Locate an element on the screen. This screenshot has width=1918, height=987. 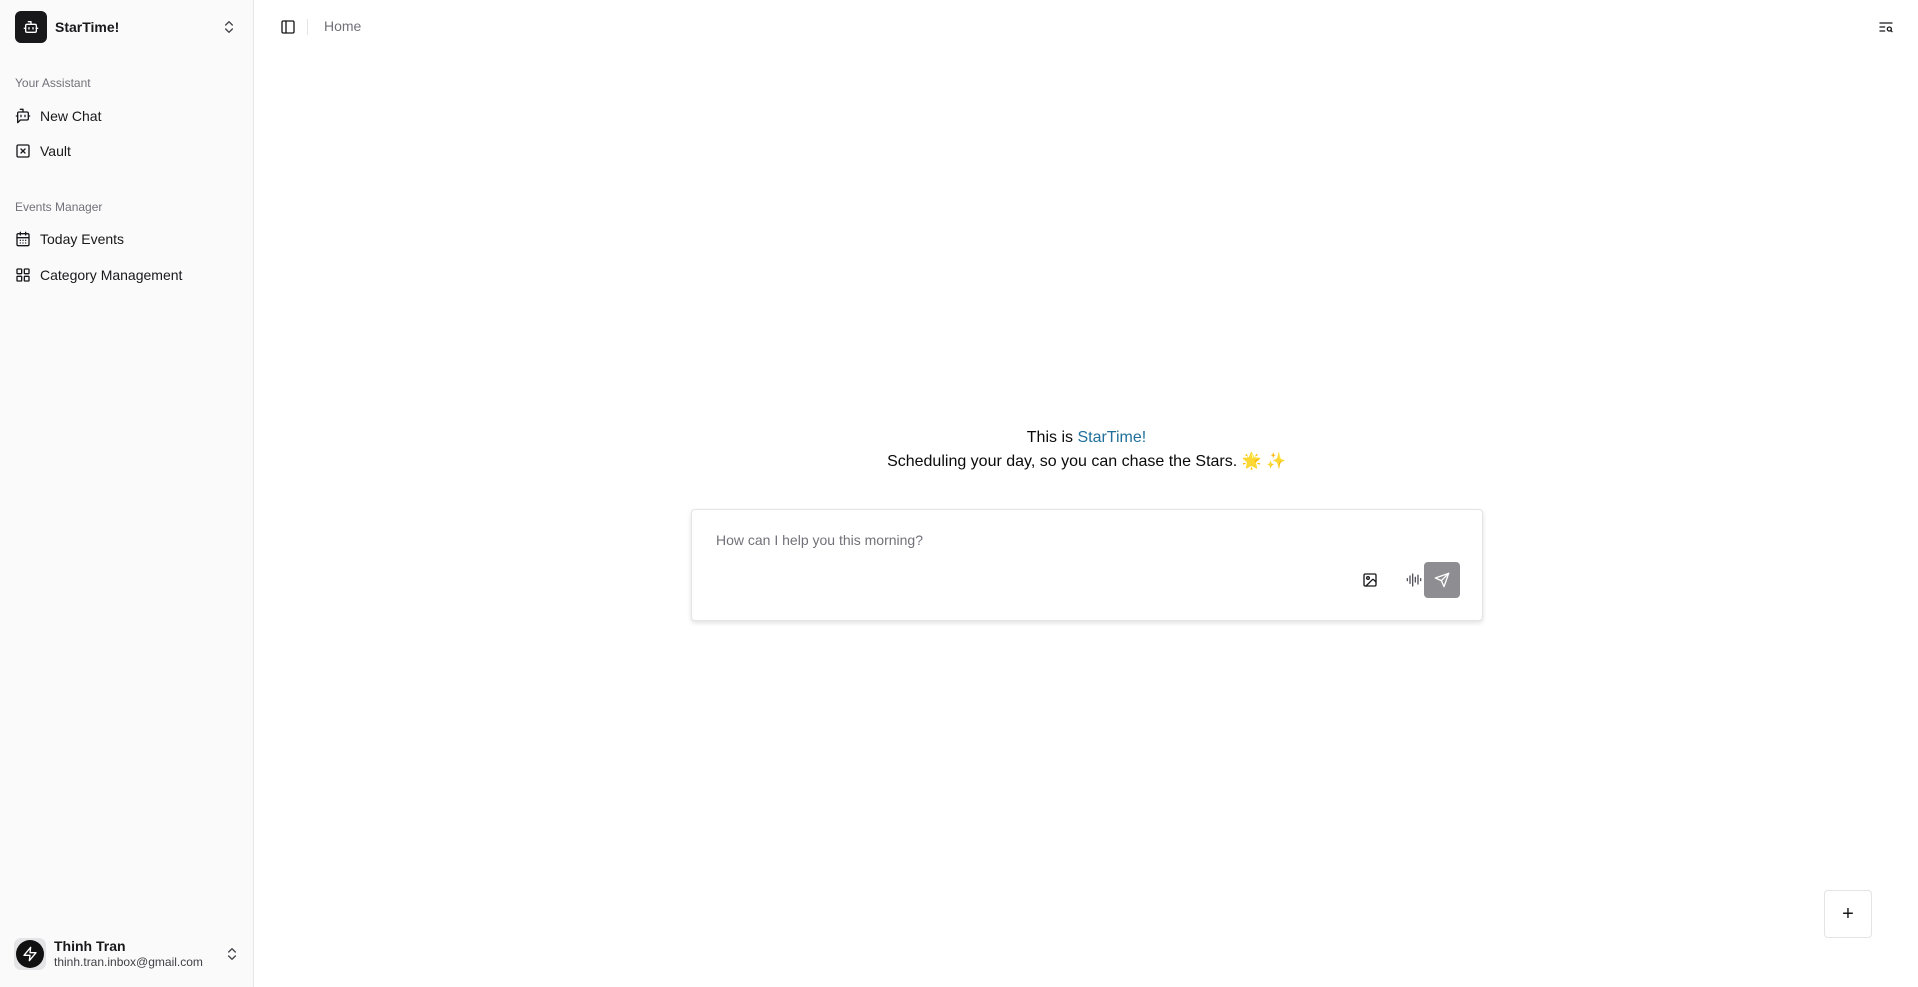
welcome-prefix: This is is located at coordinates (1052, 437).